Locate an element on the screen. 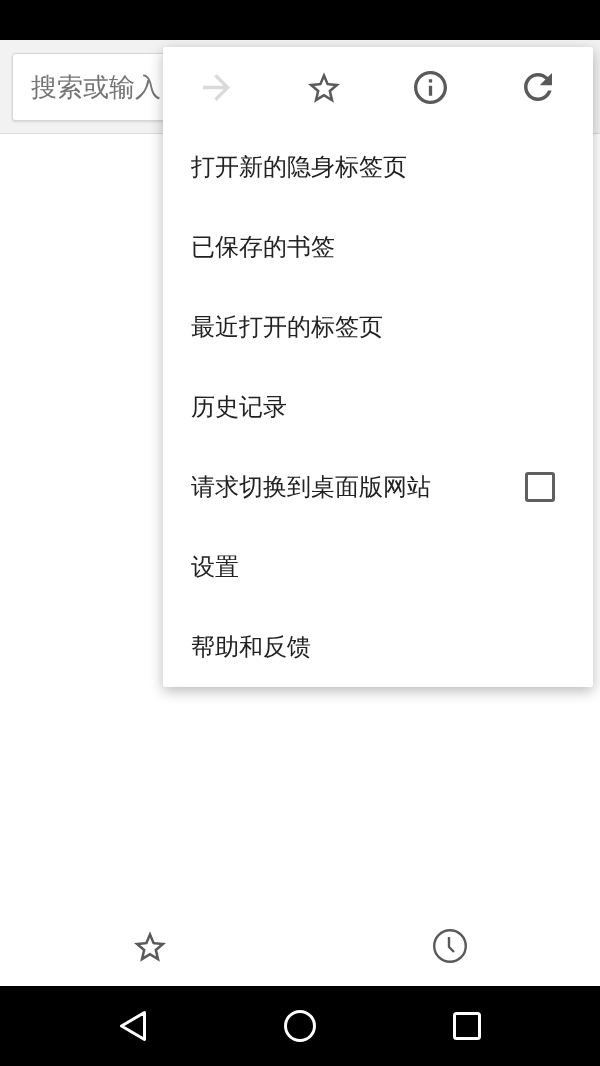 The width and height of the screenshot is (600, 1066). menu-item-label: 历史记录 is located at coordinates (239, 407).